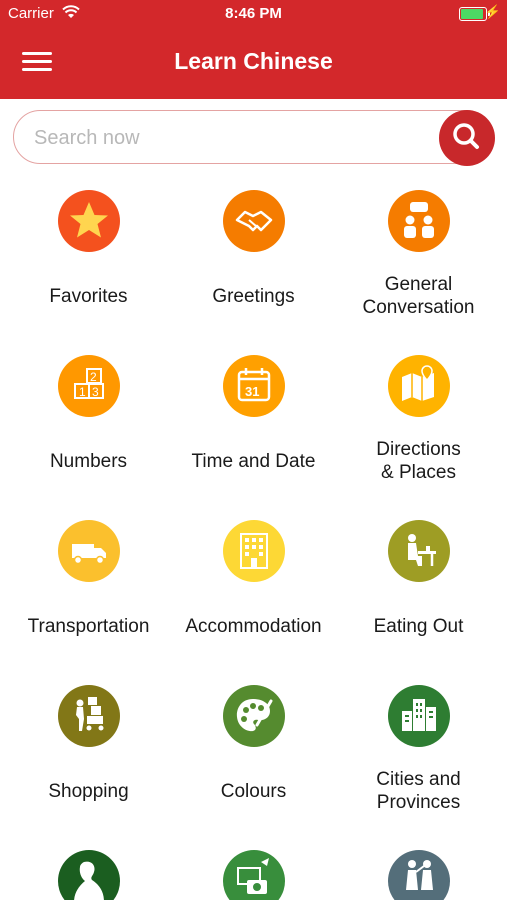  Describe the element at coordinates (95, 392) in the screenshot. I see `svg-text: 3` at that location.